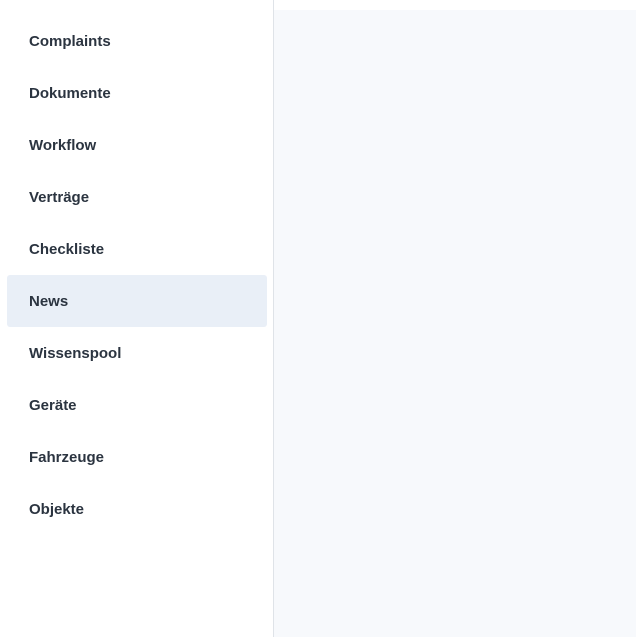 The height and width of the screenshot is (637, 636). Describe the element at coordinates (75, 353) in the screenshot. I see `sidebar-item-label: Wissenspool` at that location.